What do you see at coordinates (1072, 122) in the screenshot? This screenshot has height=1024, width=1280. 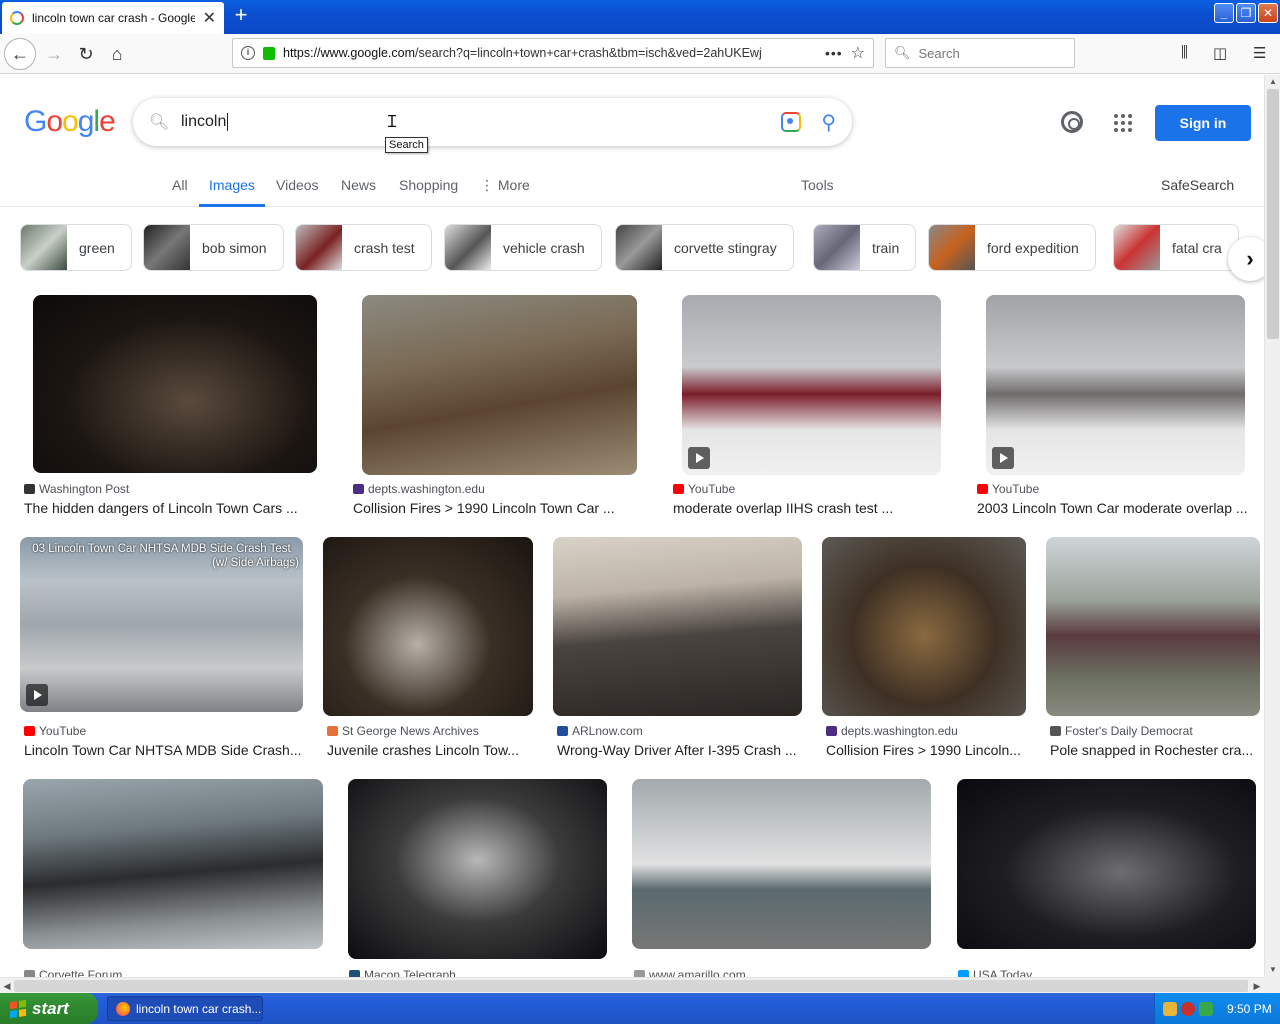 I see `settings-gear-icon` at bounding box center [1072, 122].